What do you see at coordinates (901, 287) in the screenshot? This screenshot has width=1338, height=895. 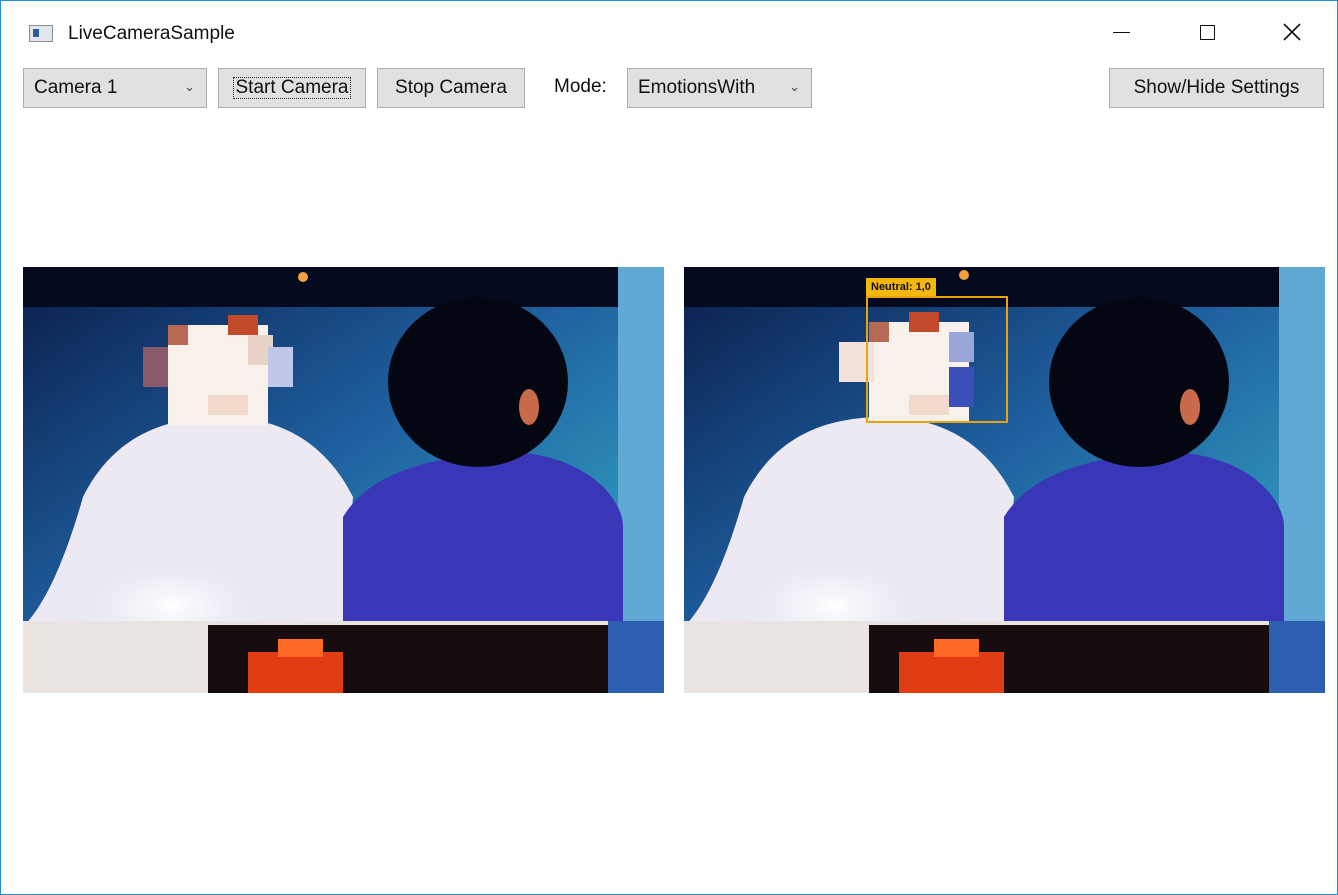 I see `emotion-label: Neutral: 1,0` at bounding box center [901, 287].